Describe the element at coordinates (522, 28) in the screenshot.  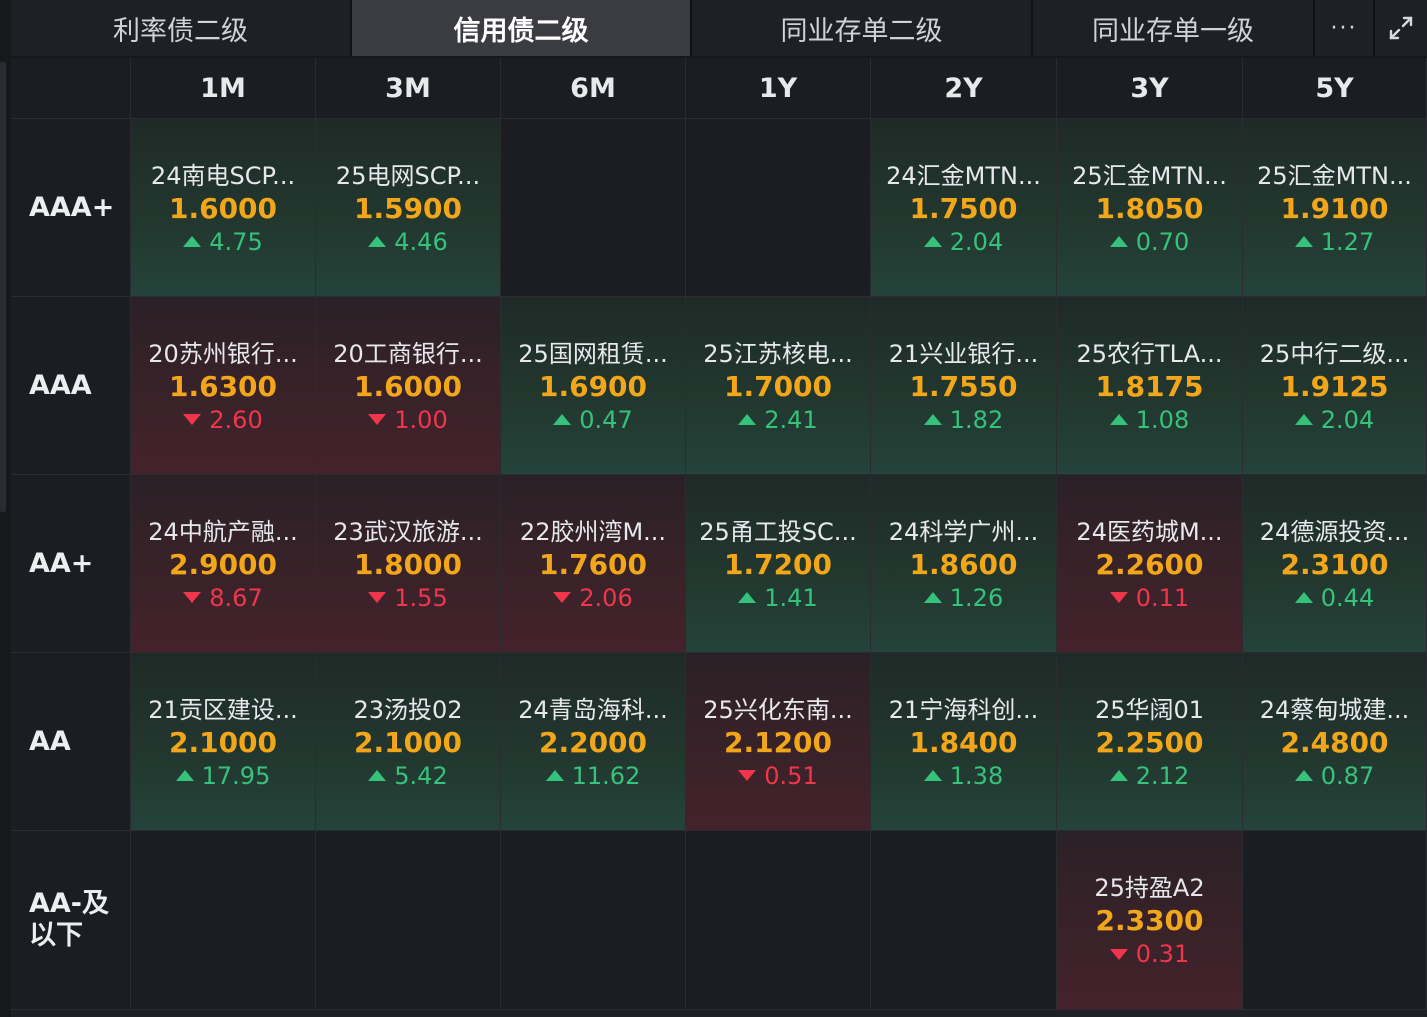
I see `tab-credit-bond-secondary: 信用债二级` at that location.